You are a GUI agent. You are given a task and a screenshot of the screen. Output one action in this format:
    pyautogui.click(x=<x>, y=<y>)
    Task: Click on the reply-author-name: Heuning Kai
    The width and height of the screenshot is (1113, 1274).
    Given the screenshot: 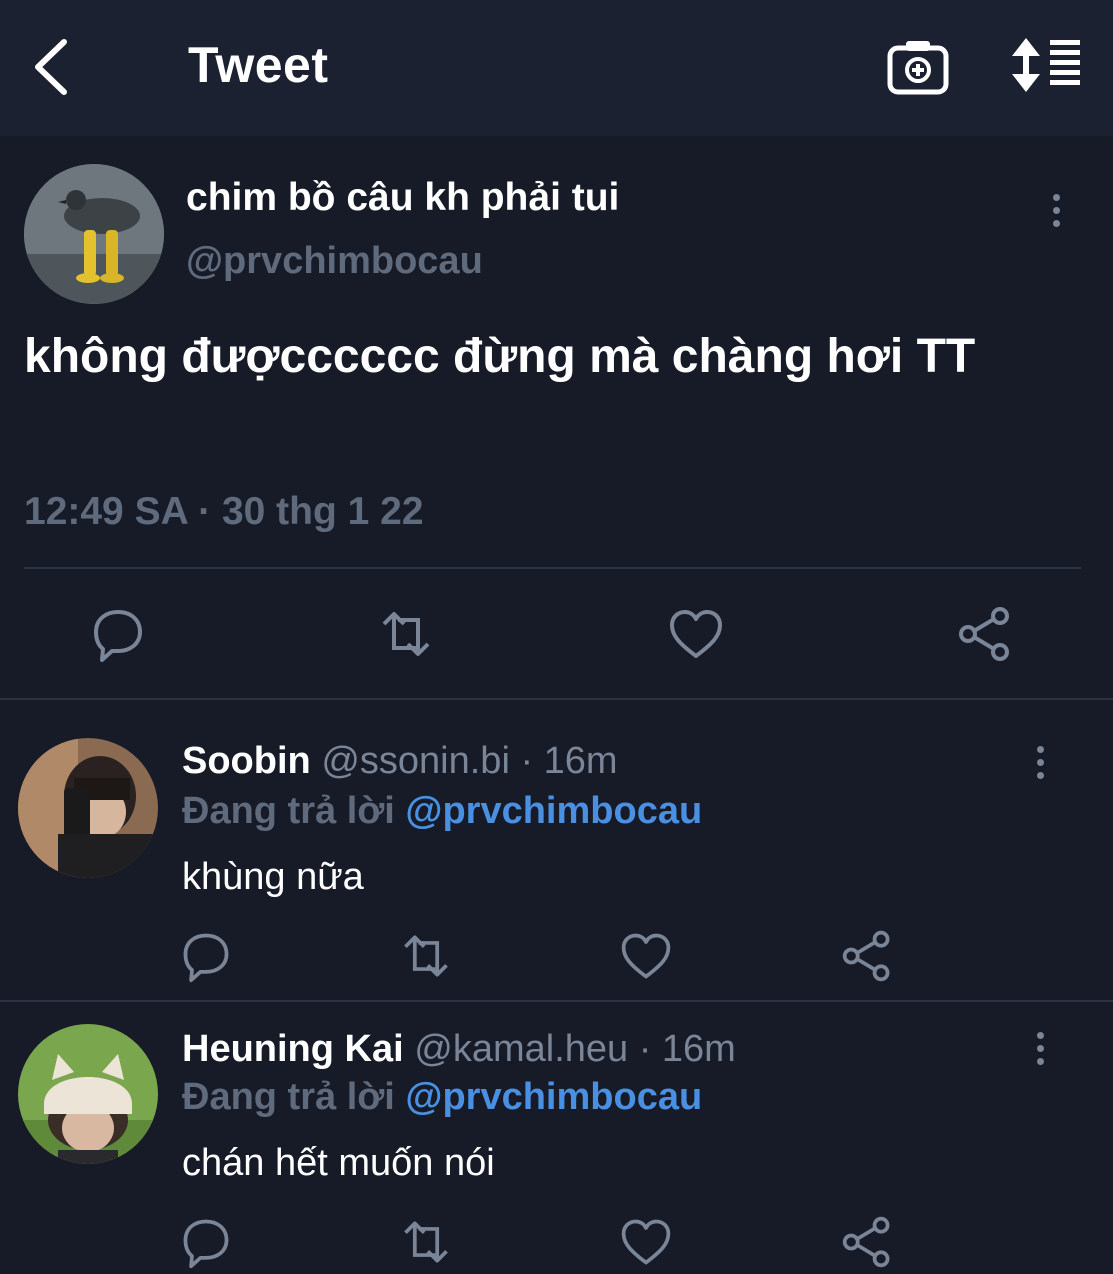 What is the action you would take?
    pyautogui.click(x=293, y=1049)
    